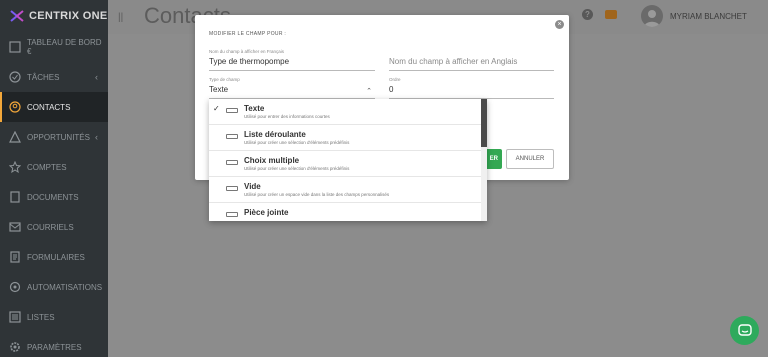  I want to click on scrollbar-thumb, so click(484, 123).